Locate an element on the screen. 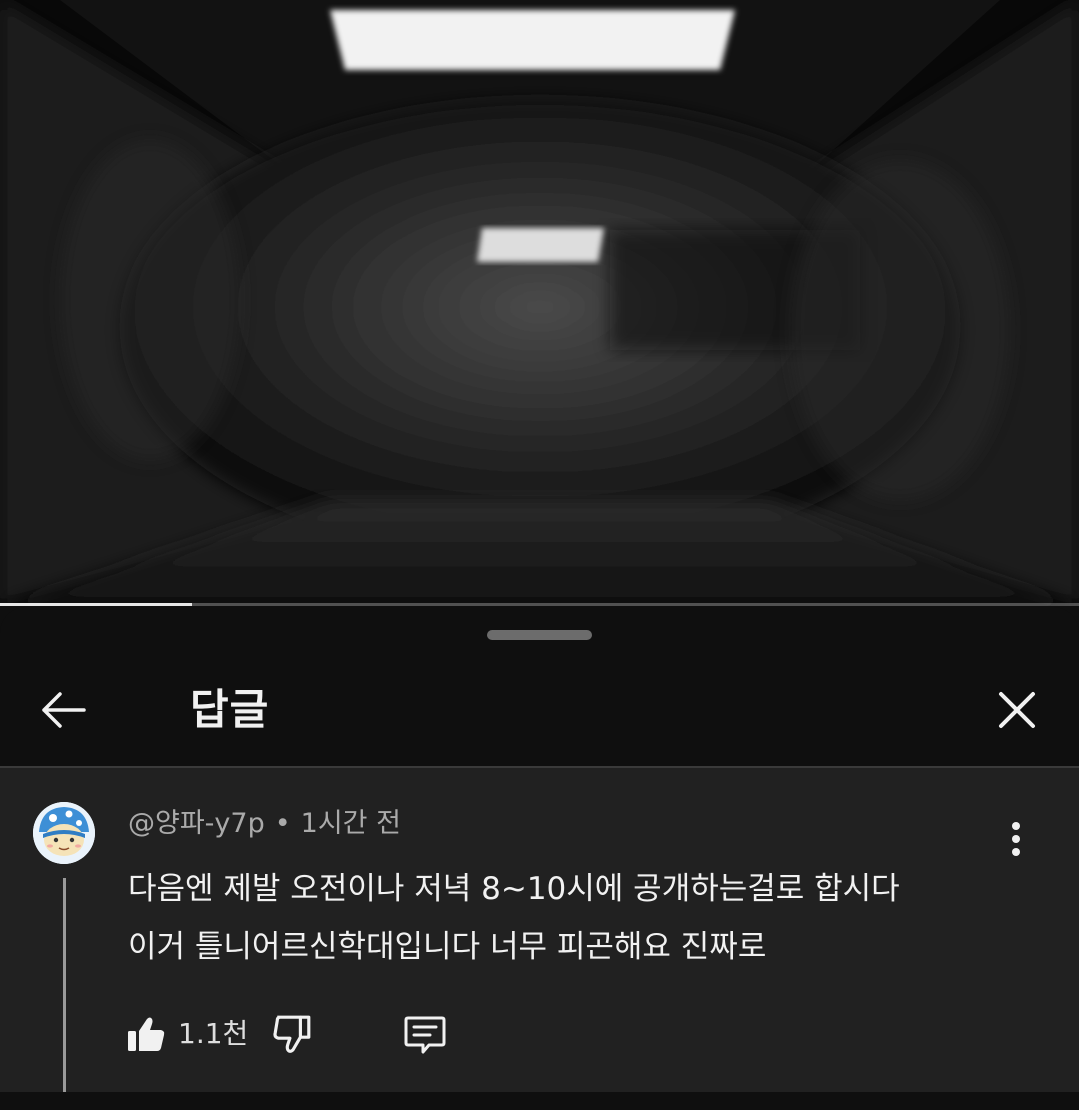  avatar is located at coordinates (64, 833).